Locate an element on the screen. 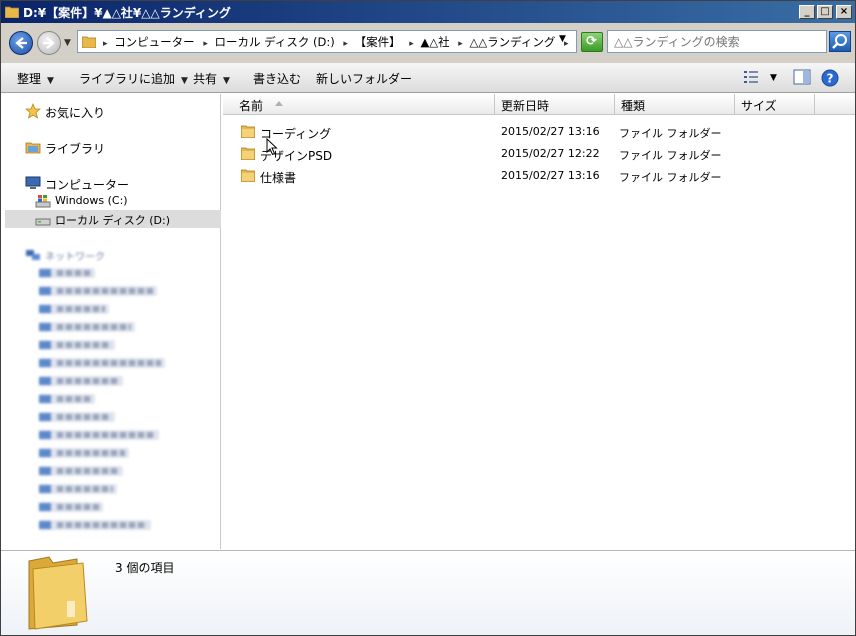 The image size is (856, 636). column-name-label: 名前 is located at coordinates (251, 106).